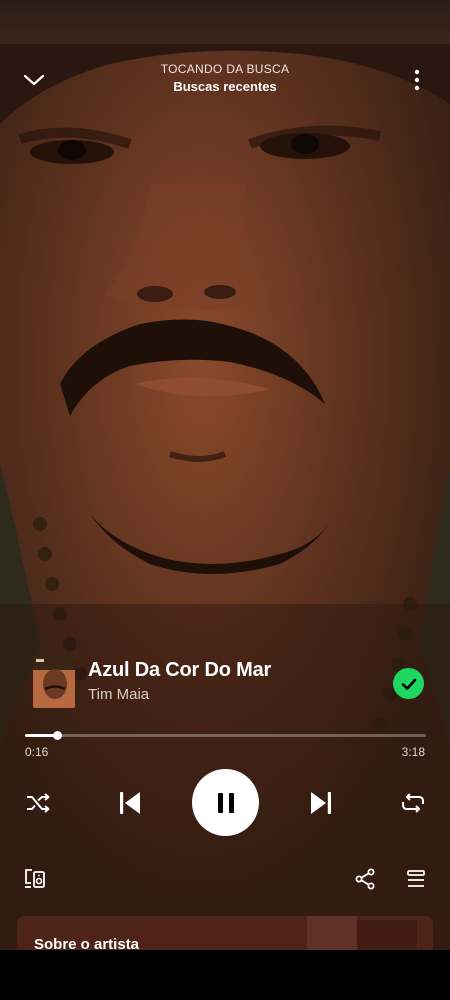  I want to click on connect-devices-button, so click(35, 879).